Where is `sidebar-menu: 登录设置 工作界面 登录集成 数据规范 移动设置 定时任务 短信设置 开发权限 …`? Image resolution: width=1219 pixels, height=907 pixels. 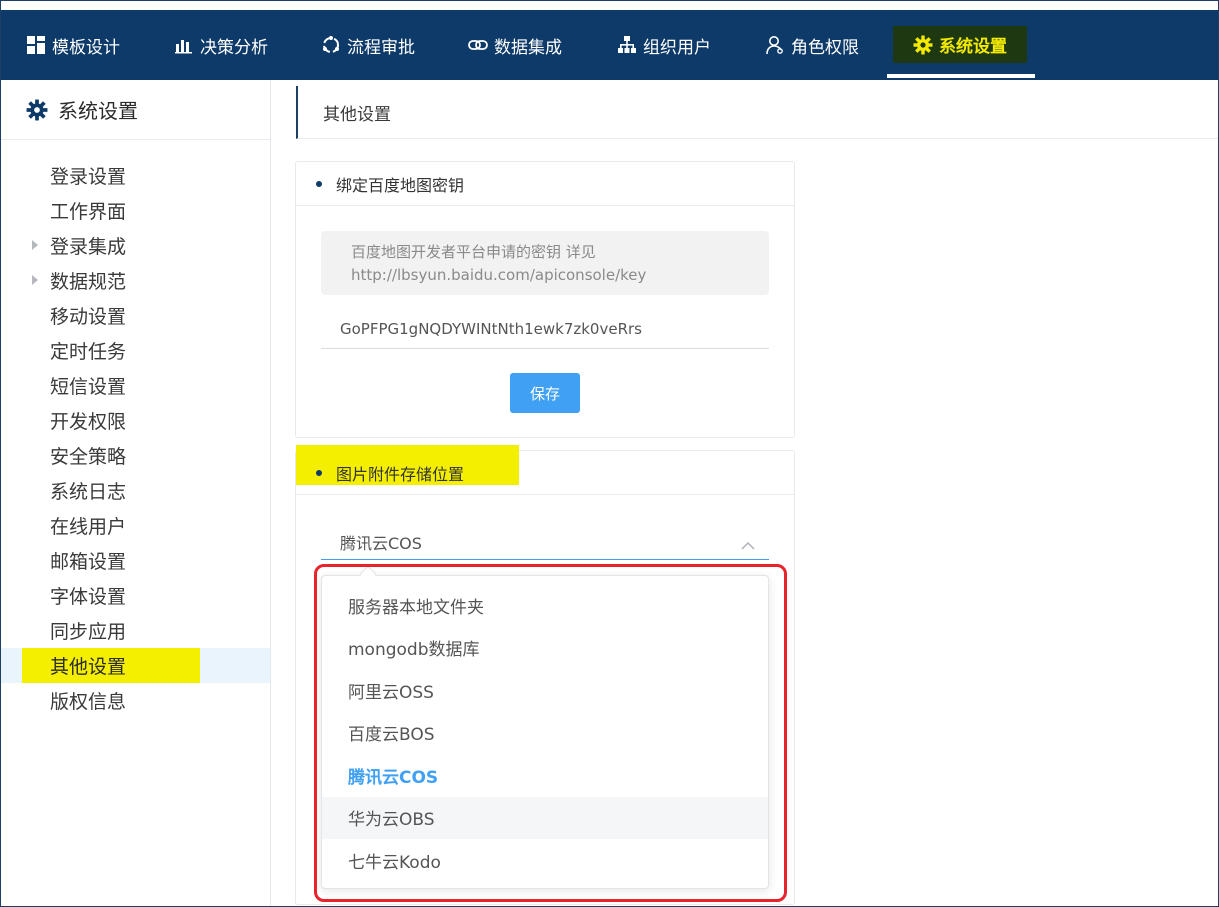 sidebar-menu: 登录设置 工作界面 登录集成 数据规范 移动设置 定时任务 短信设置 开发权限 … is located at coordinates (135, 438).